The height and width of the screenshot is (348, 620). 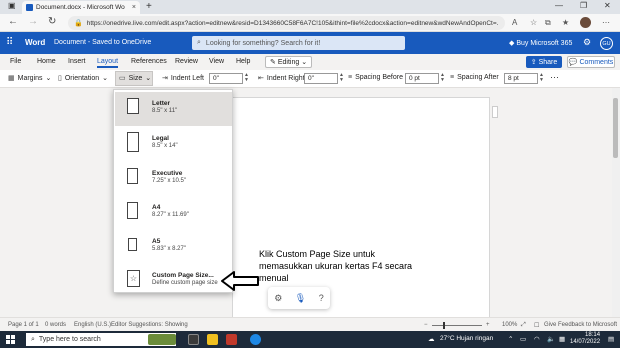 What do you see at coordinates (587, 42) in the screenshot?
I see `settings-gear-icon: ⚙` at bounding box center [587, 42].